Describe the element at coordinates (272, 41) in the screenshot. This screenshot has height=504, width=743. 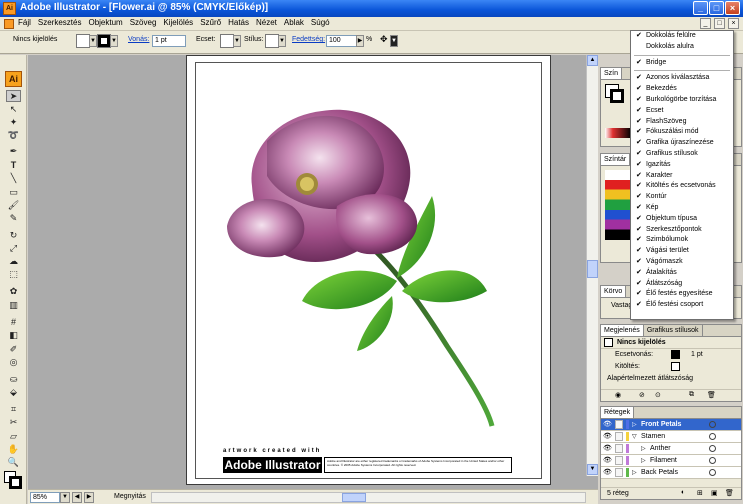
I see `style-swatch` at that location.